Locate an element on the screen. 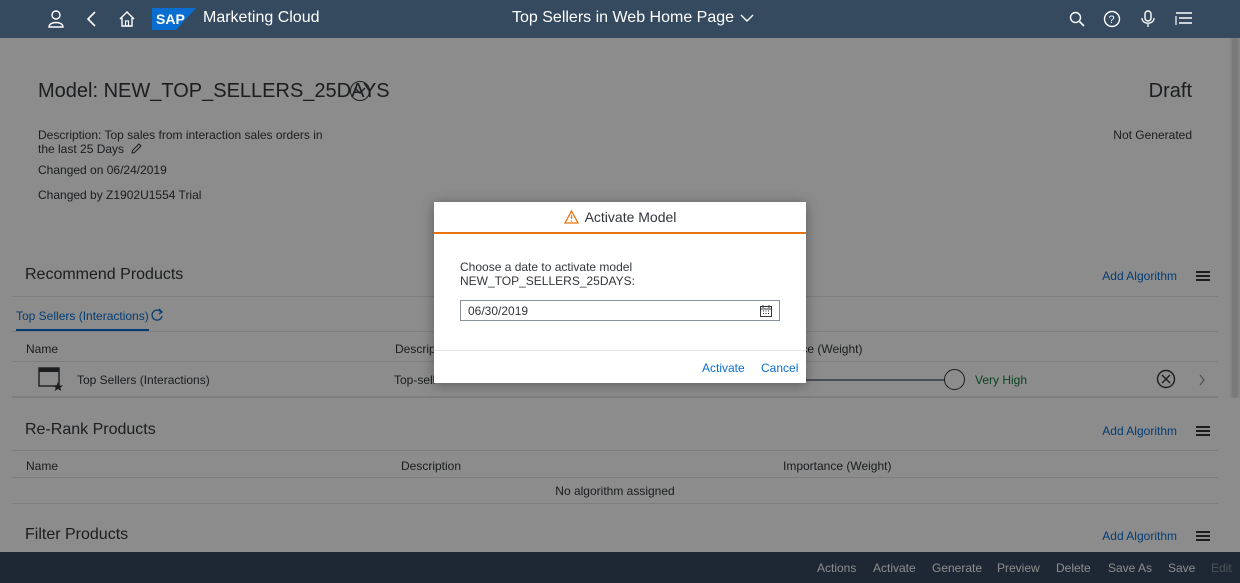 Image resolution: width=1240 pixels, height=583 pixels. search-icon is located at coordinates (1077, 19).